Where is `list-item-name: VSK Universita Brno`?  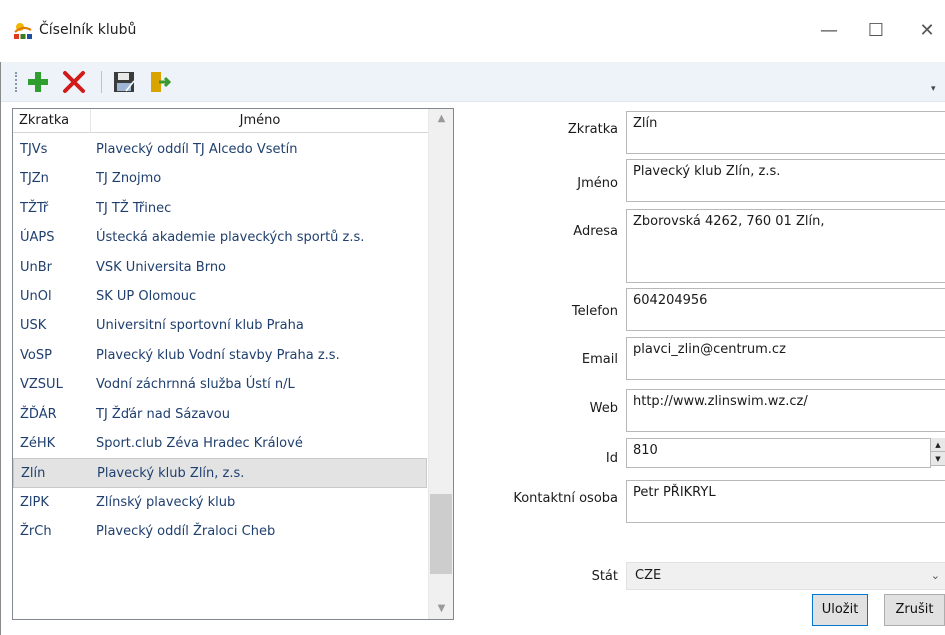
list-item-name: VSK Universita Brno is located at coordinates (161, 267).